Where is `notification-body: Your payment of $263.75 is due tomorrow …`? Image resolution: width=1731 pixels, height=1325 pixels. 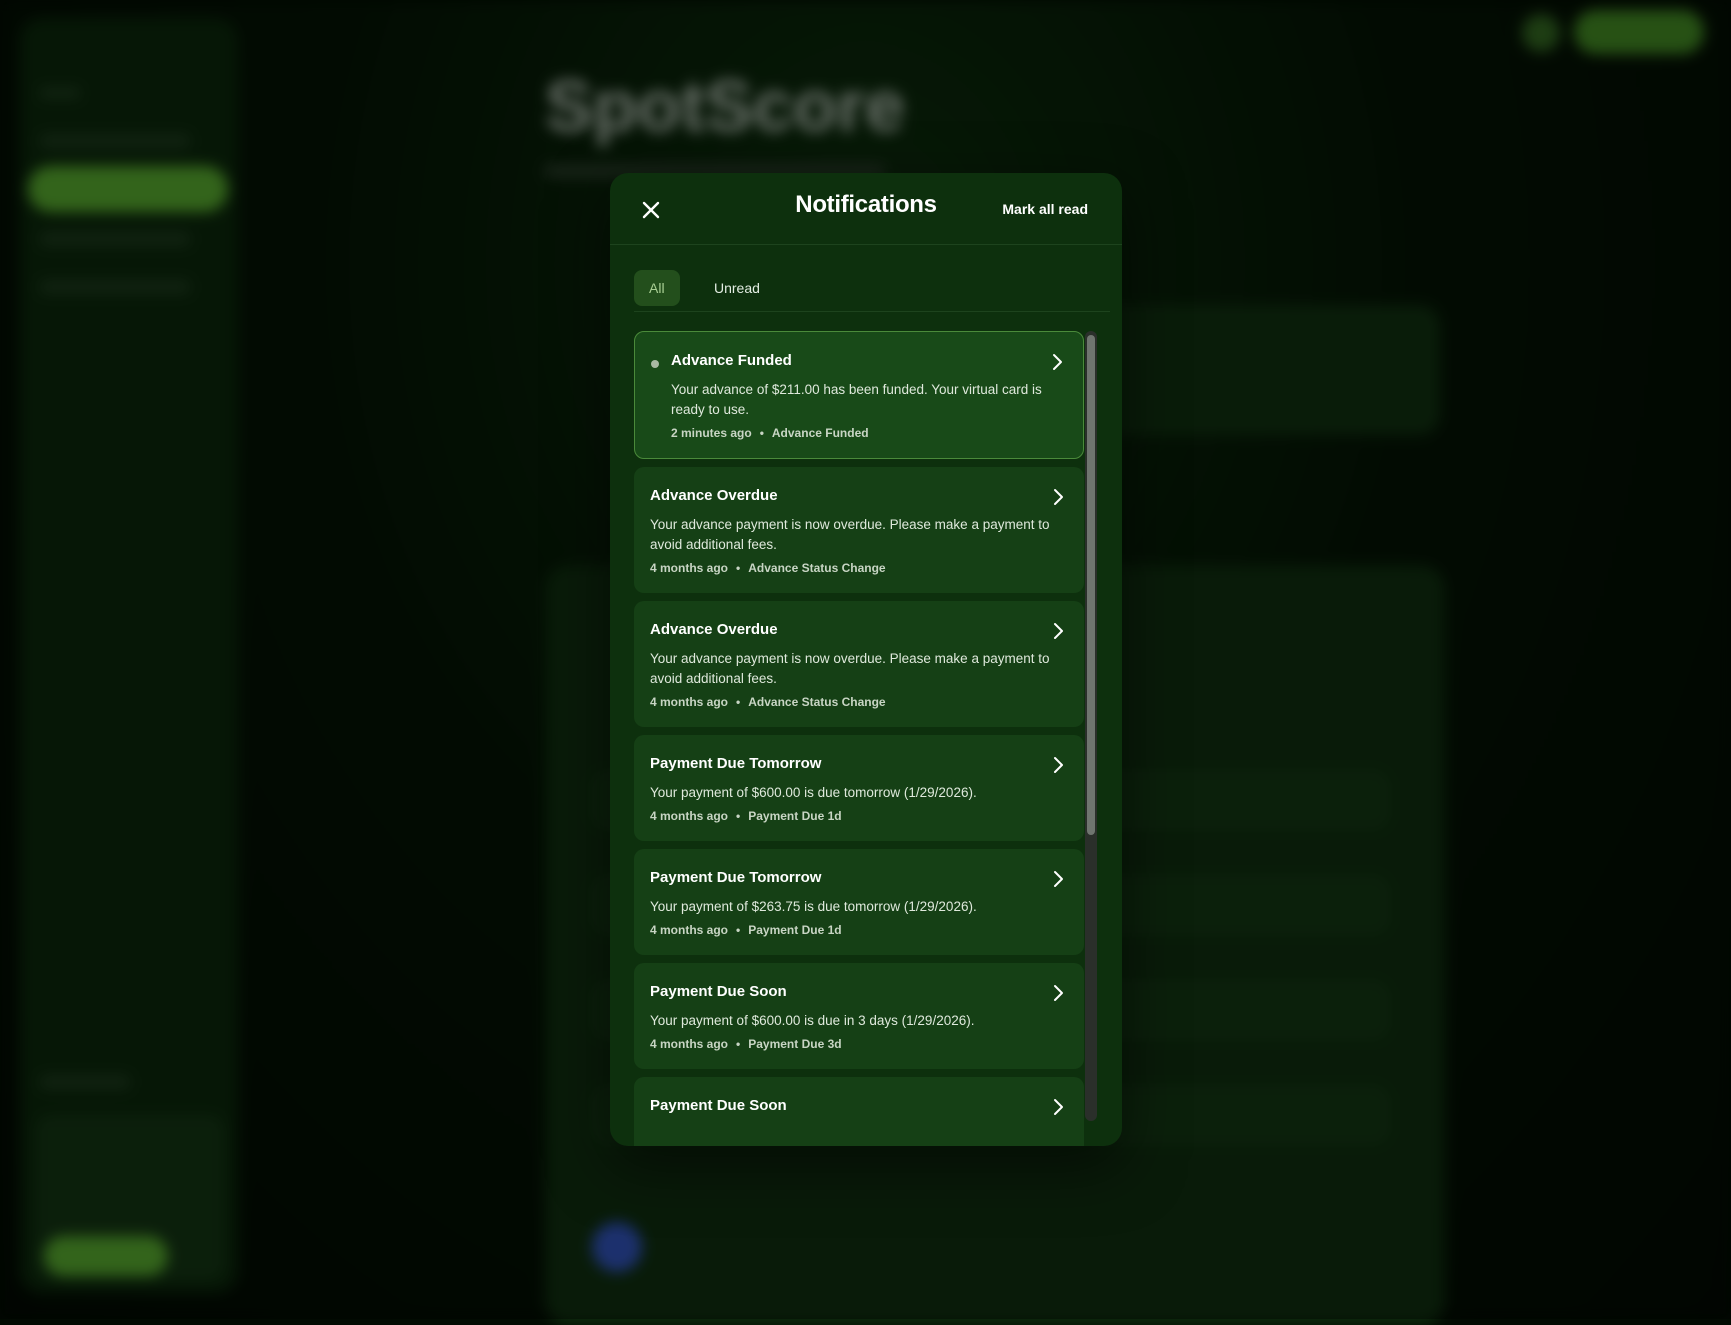
notification-body: Your payment of $263.75 is due tomorrow … is located at coordinates (813, 906).